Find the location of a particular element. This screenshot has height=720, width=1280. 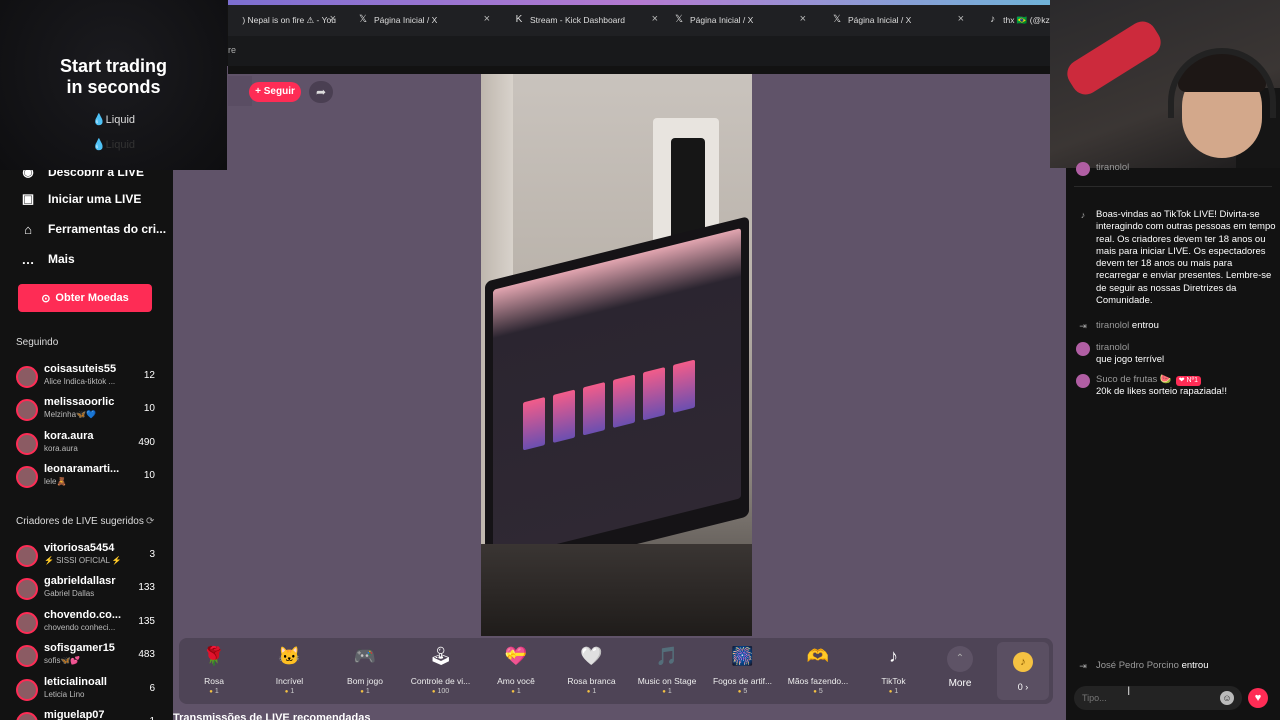

sidebar-user-row: coisasuteis55 Alice Indica-tiktok ... 12 is located at coordinates (88, 378).